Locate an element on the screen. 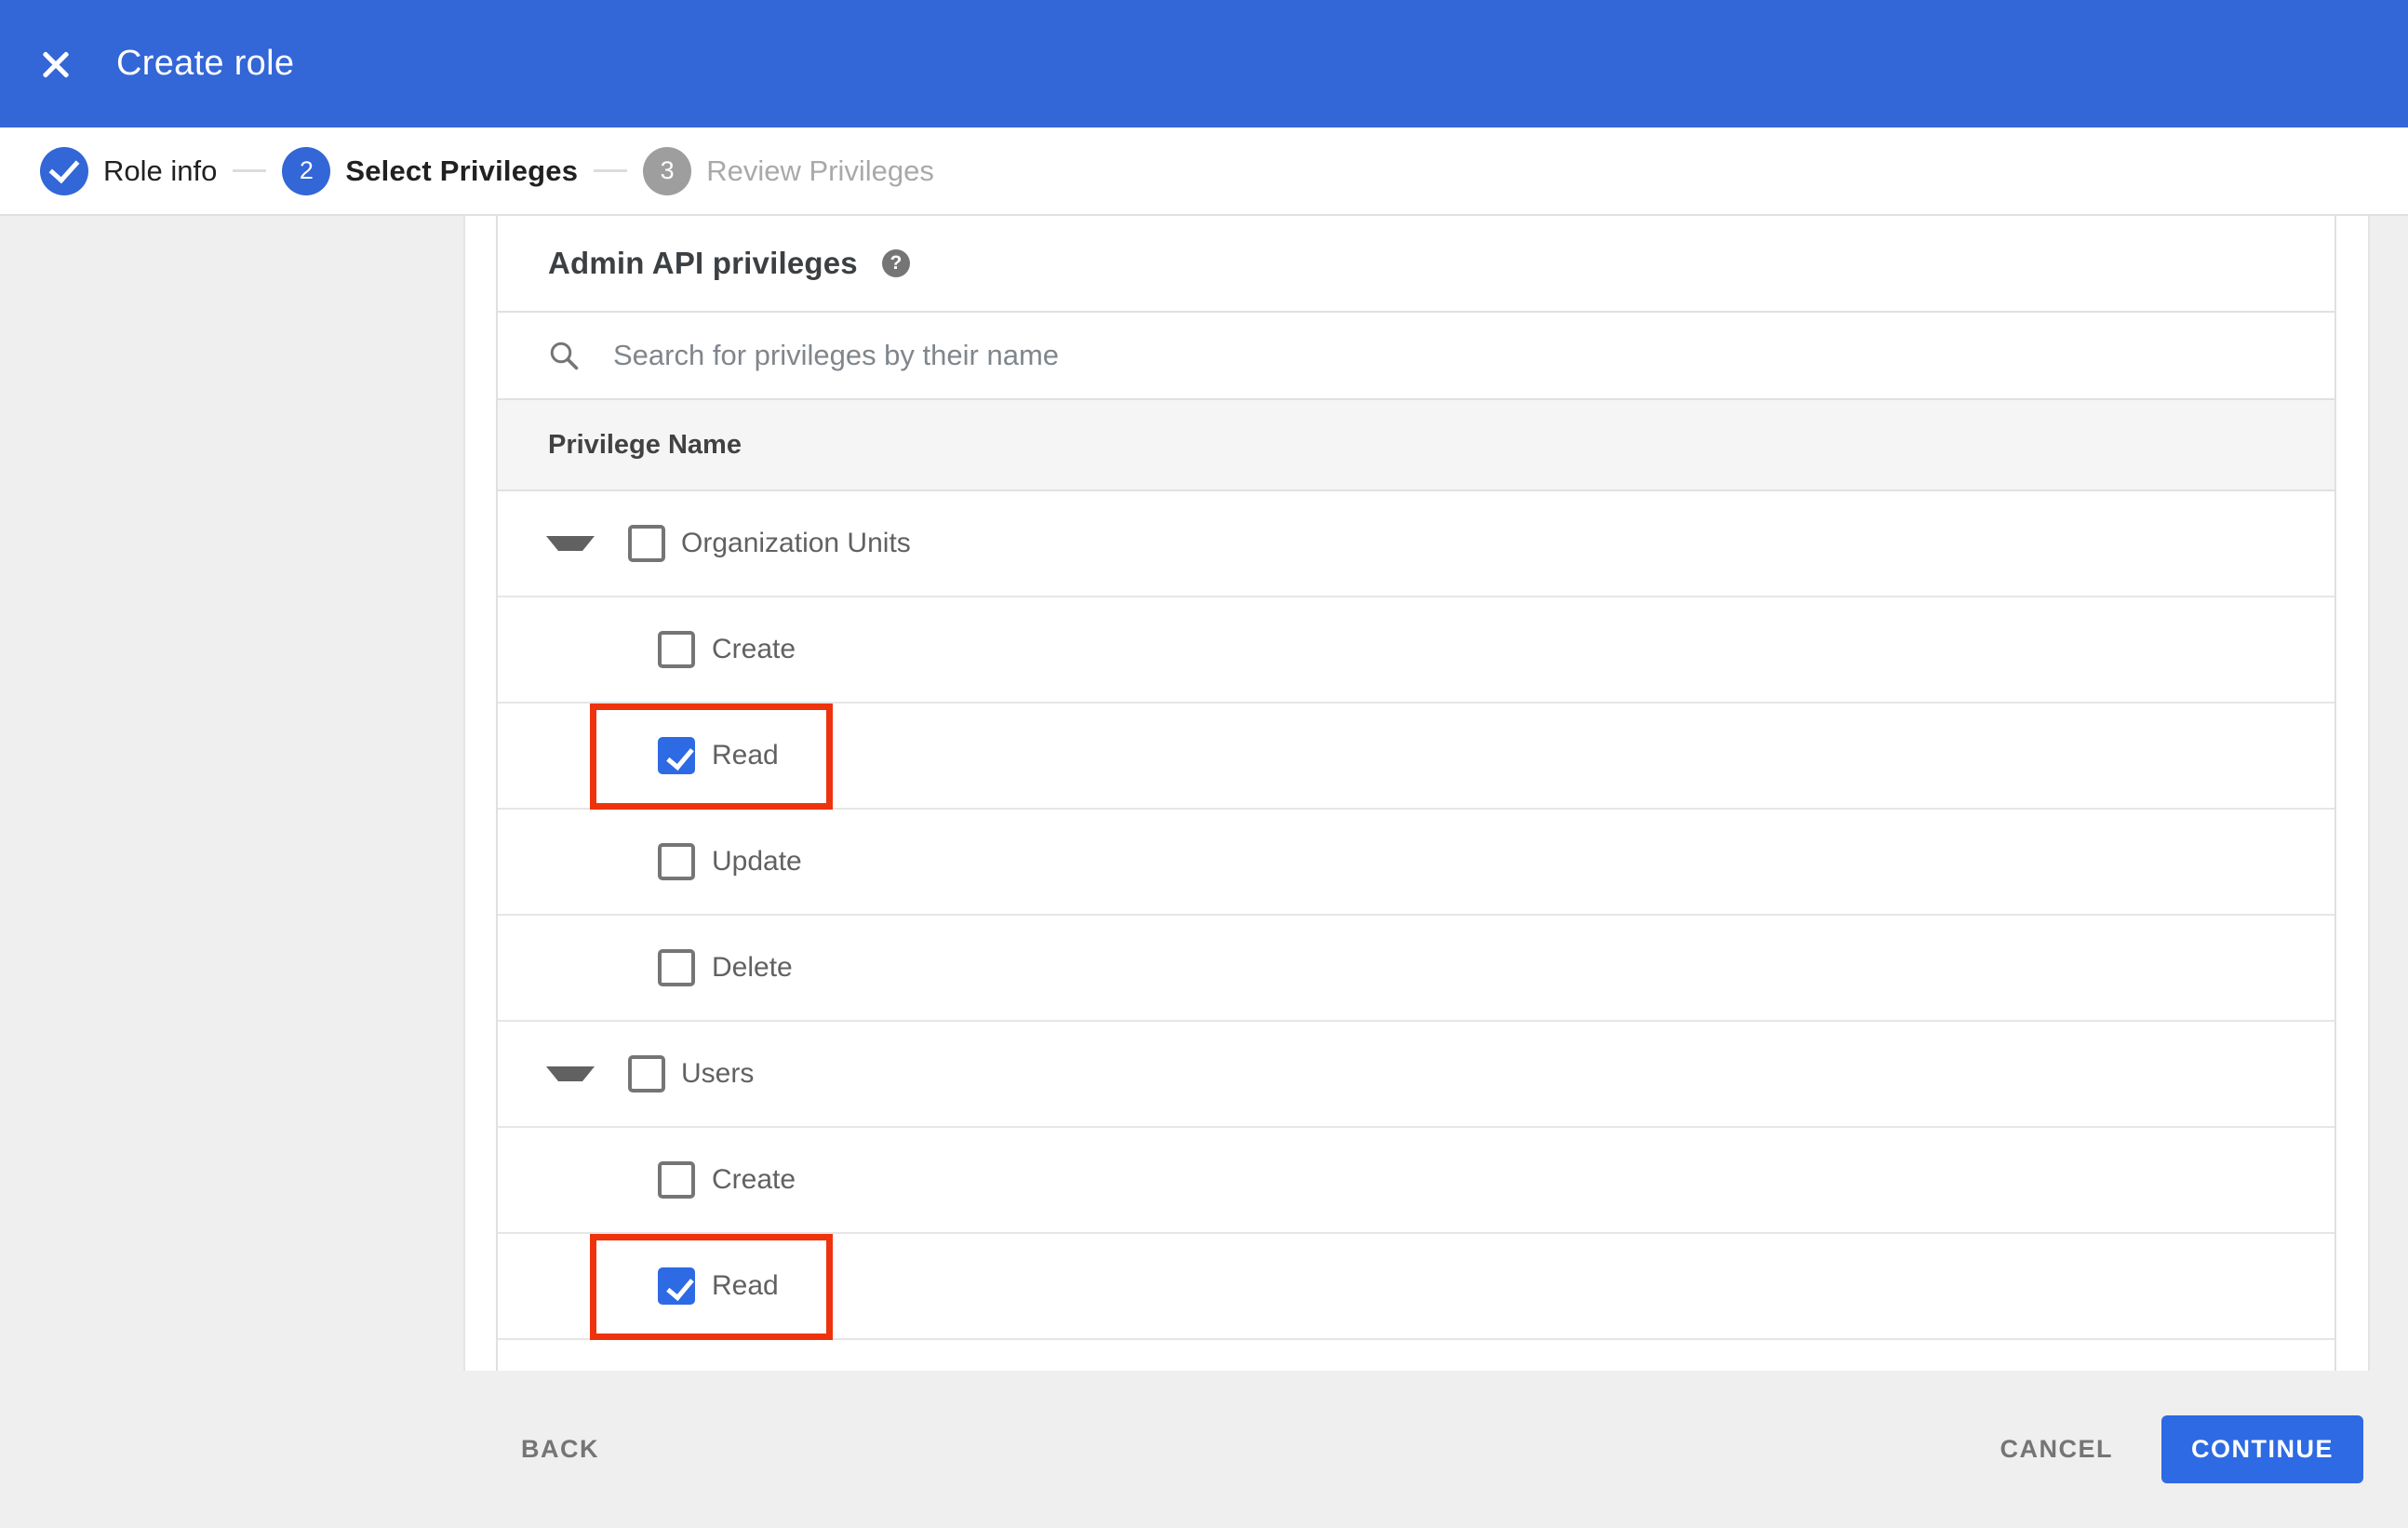 This screenshot has width=2408, height=1528. continue-button: CONTINUE is located at coordinates (2262, 1449).